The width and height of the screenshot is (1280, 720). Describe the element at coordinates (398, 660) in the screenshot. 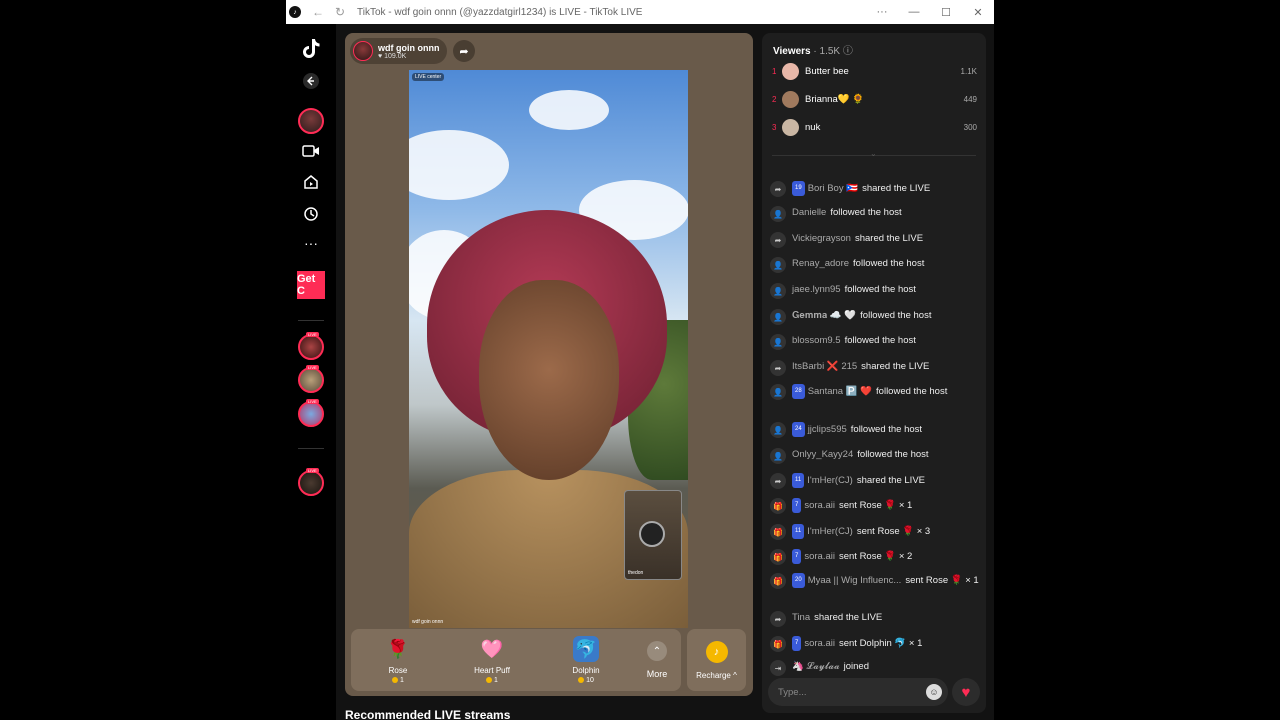

I see `gift-rose: 🌹 Rose 1` at that location.